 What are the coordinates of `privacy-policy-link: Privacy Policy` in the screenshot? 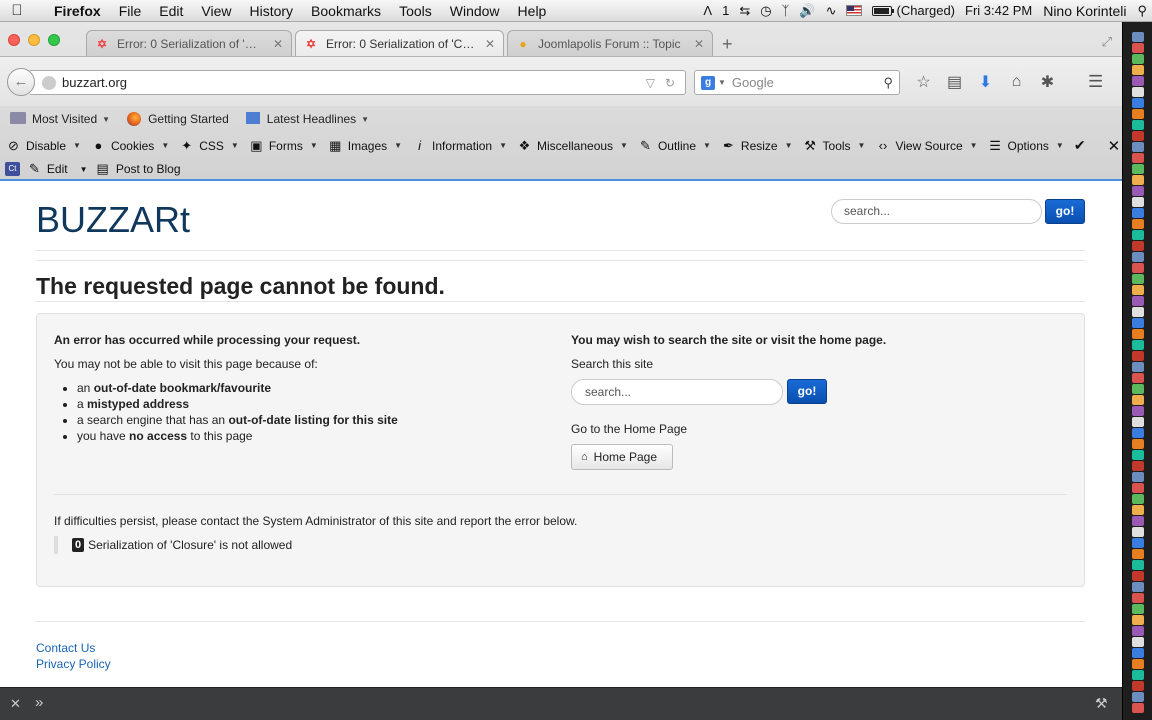 It's located at (73, 664).